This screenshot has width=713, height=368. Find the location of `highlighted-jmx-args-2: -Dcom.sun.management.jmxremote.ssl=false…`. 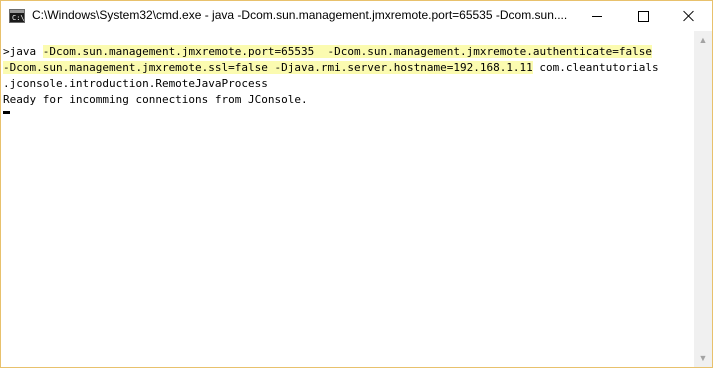

highlighted-jmx-args-2: -Dcom.sun.management.jmxremote.ssl=false… is located at coordinates (268, 67).